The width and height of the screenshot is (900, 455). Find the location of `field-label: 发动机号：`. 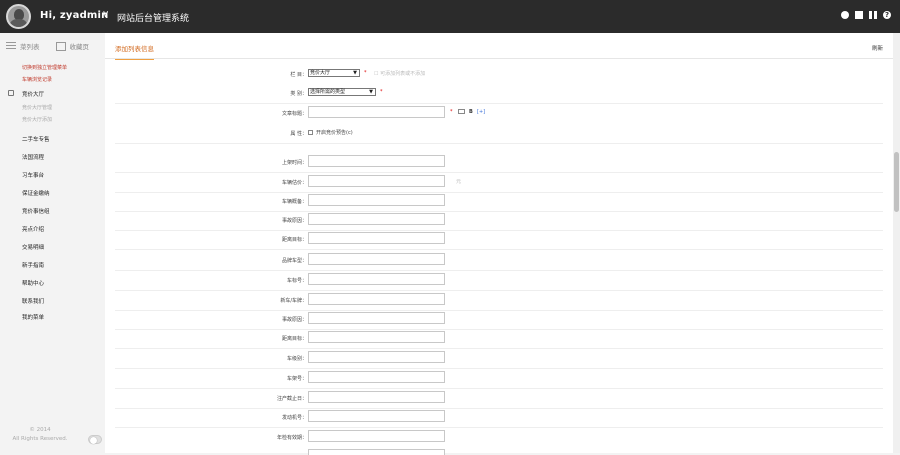

field-label: 发动机号： is located at coordinates (294, 418).